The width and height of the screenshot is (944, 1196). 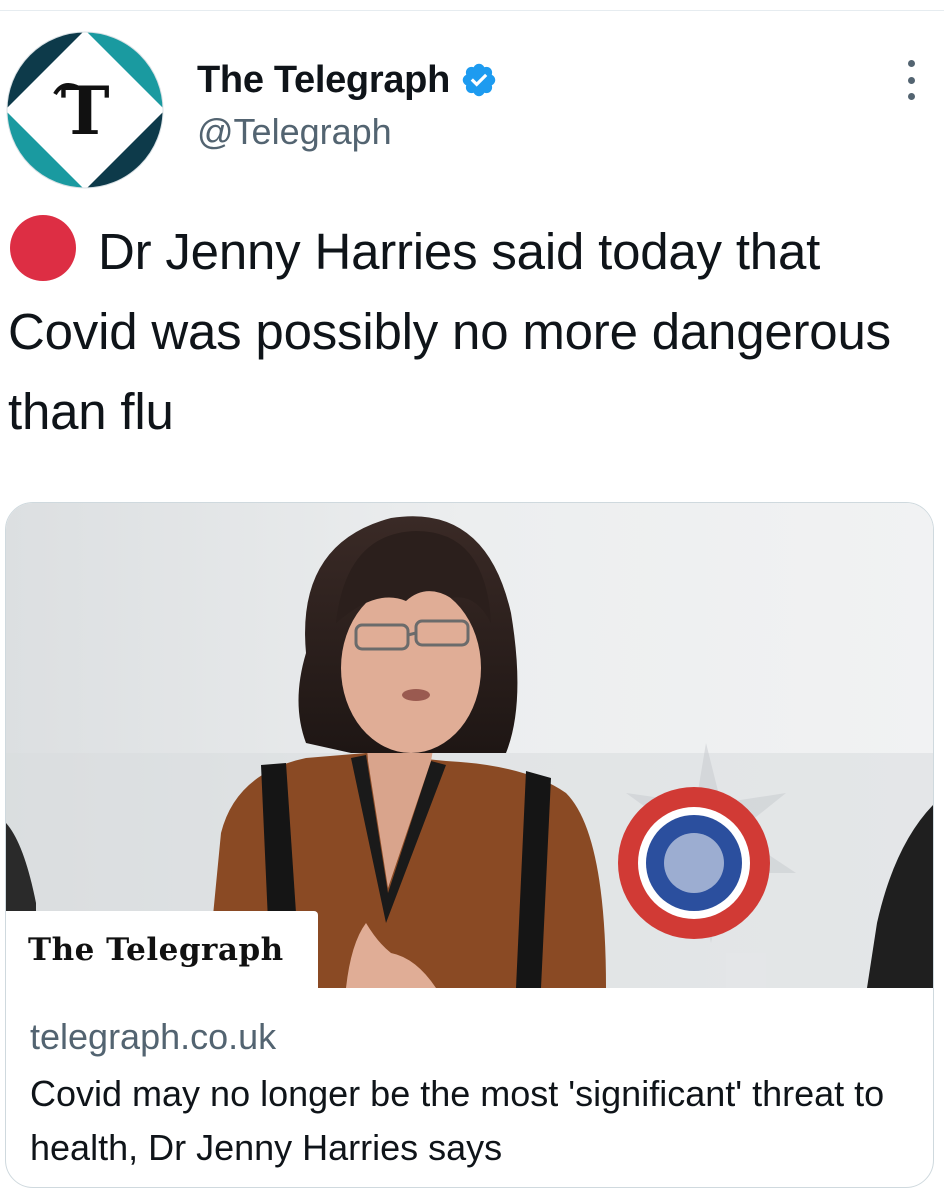 I want to click on card-domain: telegraph.co.uk, so click(x=153, y=1036).